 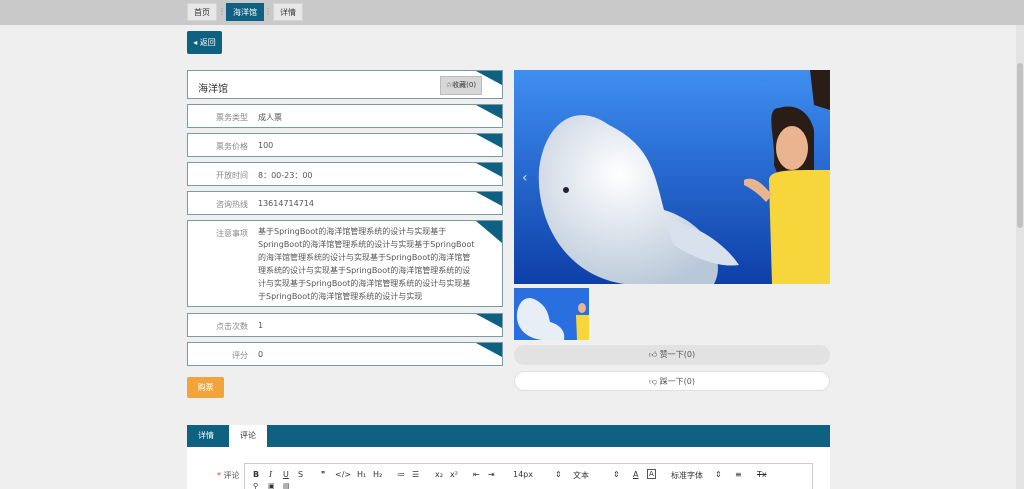 What do you see at coordinates (738, 474) in the screenshot?
I see `align-button: ≡` at bounding box center [738, 474].